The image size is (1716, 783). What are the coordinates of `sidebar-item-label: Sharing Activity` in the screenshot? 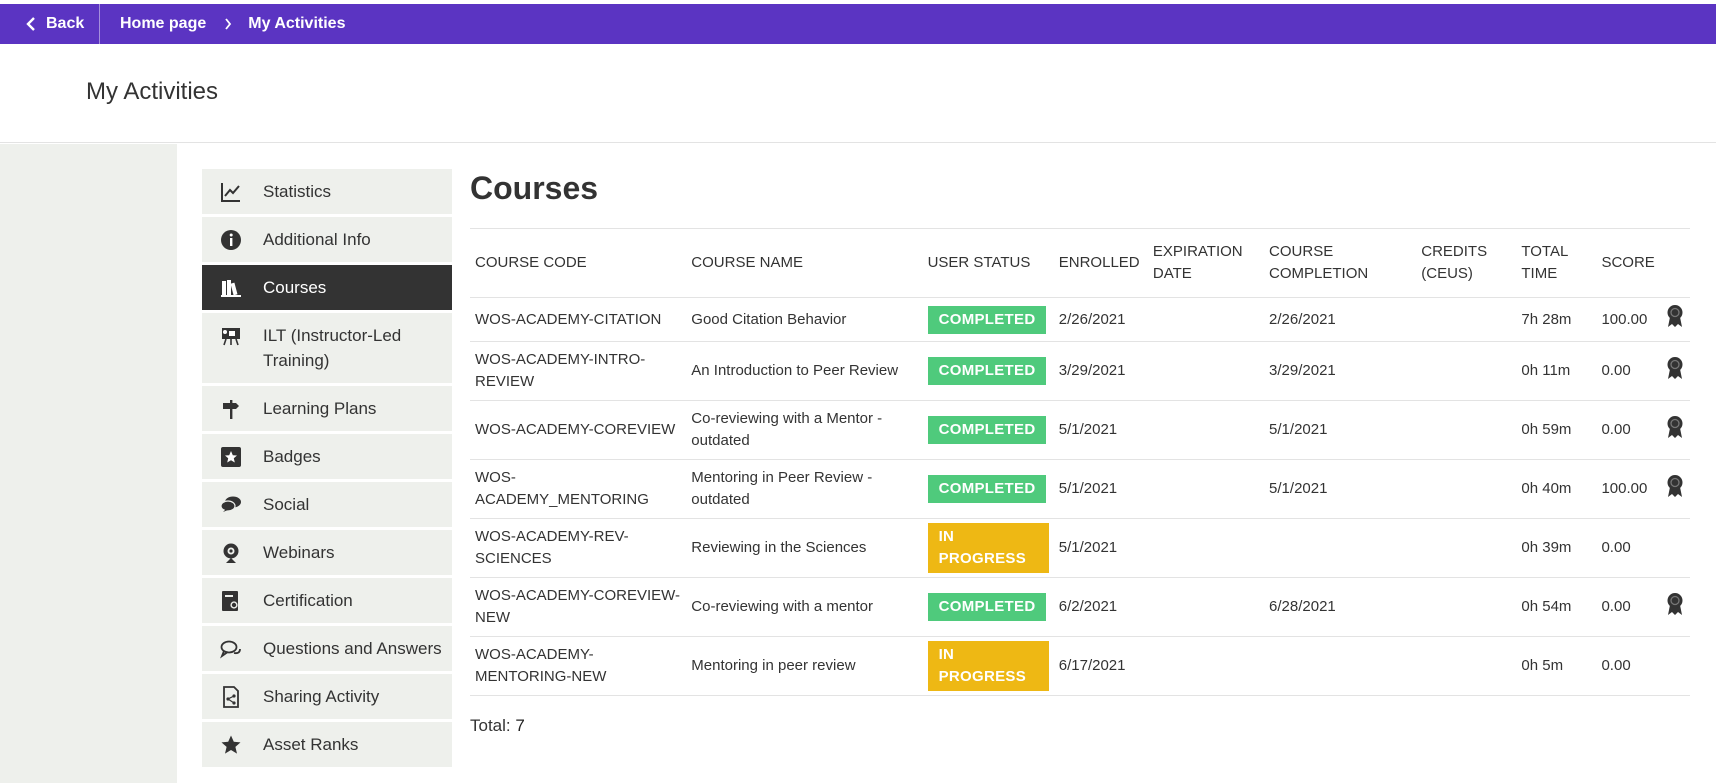 It's located at (321, 696).